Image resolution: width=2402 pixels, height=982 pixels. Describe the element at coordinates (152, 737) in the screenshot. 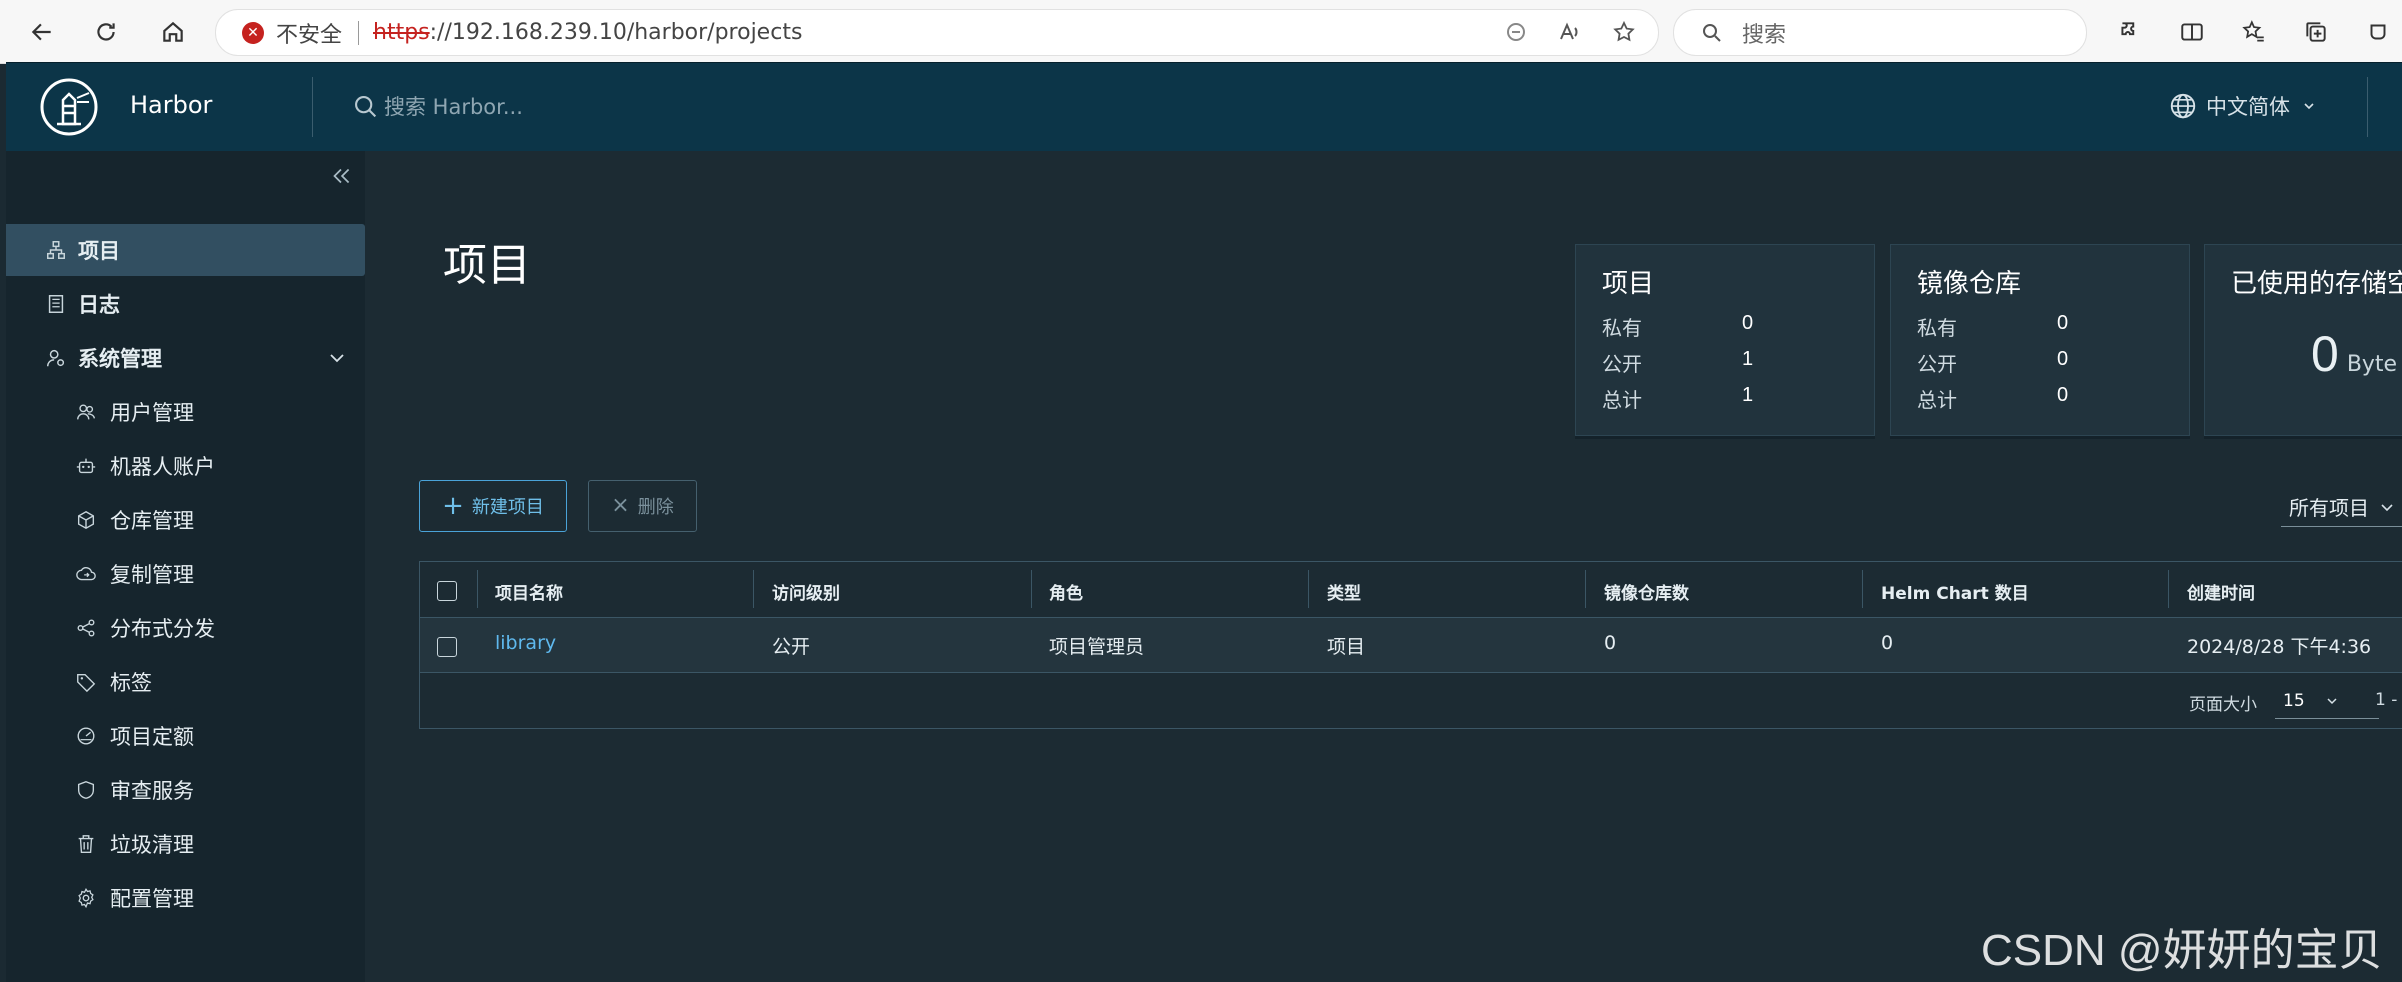

I see `sidebar-item-label: 项目定额` at that location.